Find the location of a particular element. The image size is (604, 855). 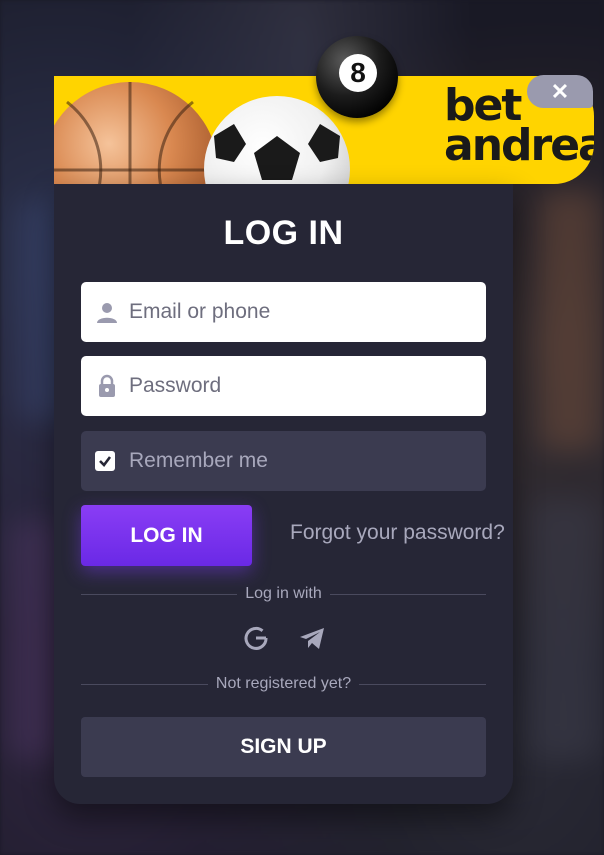

email-field is located at coordinates (283, 312).